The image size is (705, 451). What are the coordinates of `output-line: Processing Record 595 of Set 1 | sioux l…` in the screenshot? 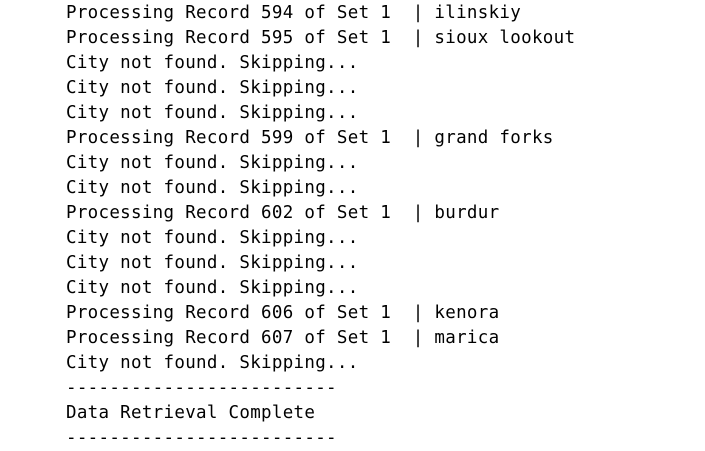 It's located at (321, 38).